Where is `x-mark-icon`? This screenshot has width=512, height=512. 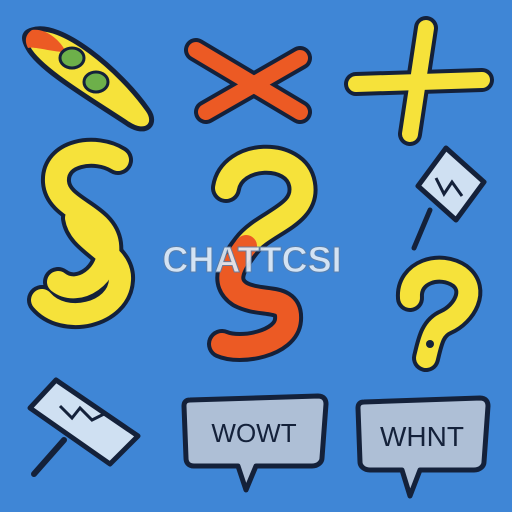 x-mark-icon is located at coordinates (248, 81).